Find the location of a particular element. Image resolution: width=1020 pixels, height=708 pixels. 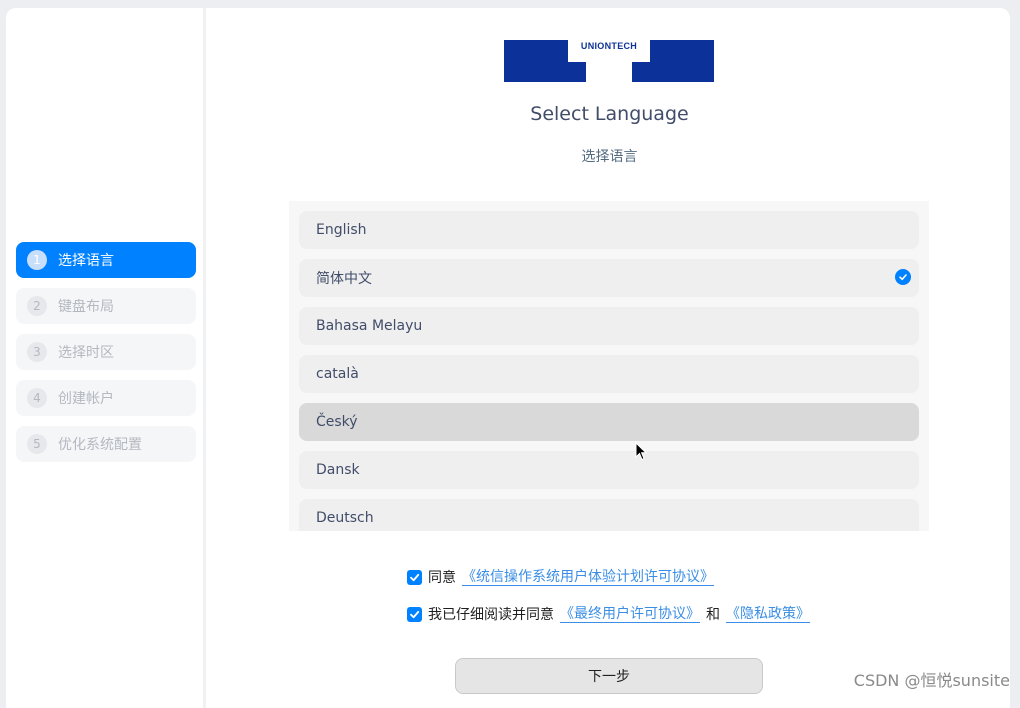

experience-agreement-row: 同意 《统信操作系统用户体验计划许可协议》 is located at coordinates (560, 577).